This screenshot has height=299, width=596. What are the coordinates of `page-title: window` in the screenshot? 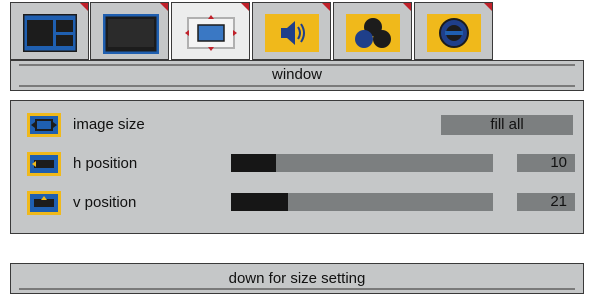 It's located at (297, 74).